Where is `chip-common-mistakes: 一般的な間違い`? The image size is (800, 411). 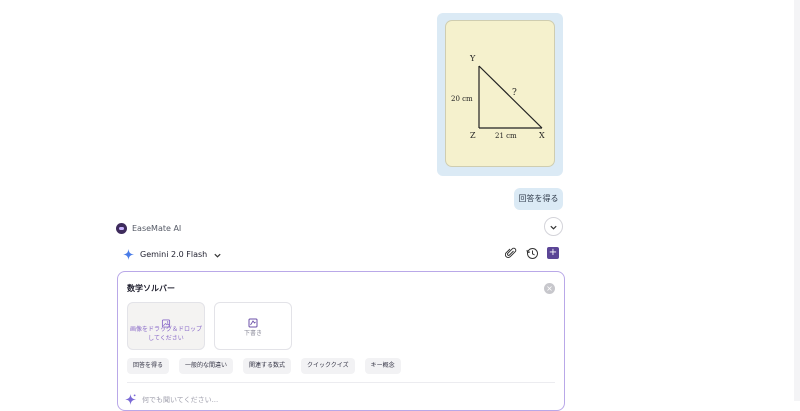 chip-common-mistakes: 一般的な間違い is located at coordinates (206, 366).